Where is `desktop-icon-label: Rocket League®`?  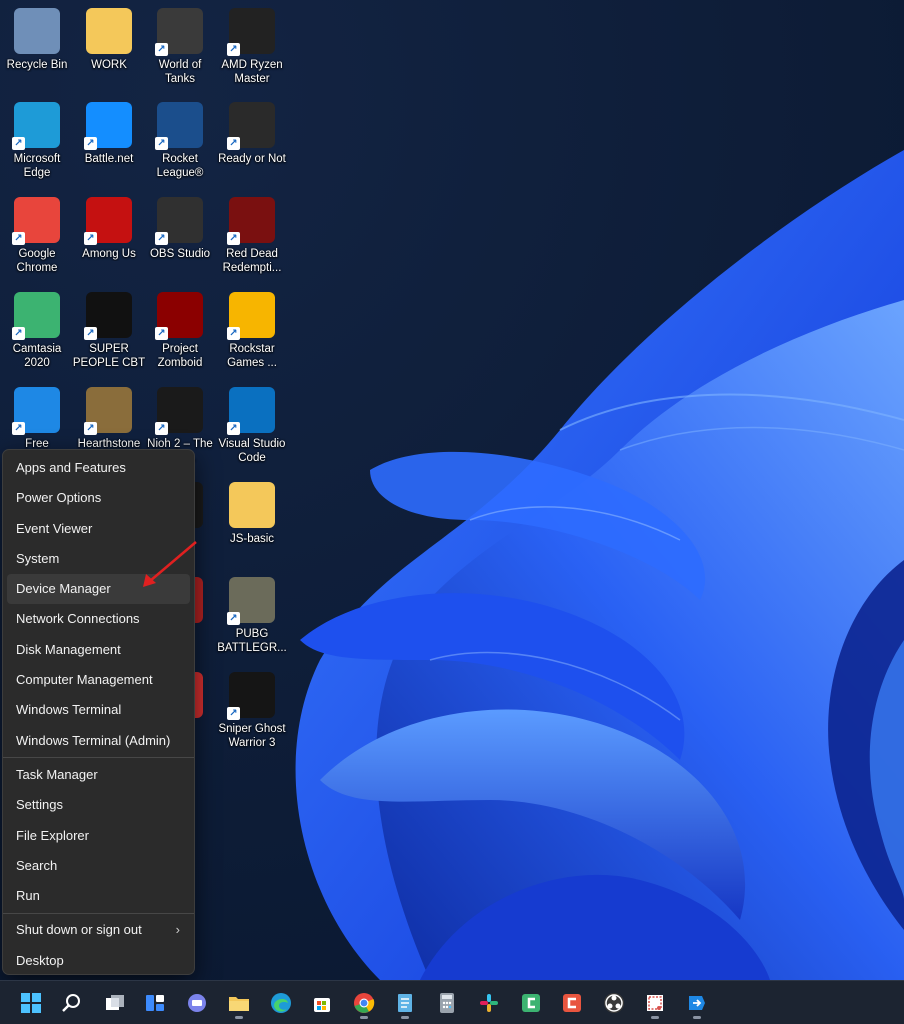 desktop-icon-label: Rocket League® is located at coordinates (180, 166).